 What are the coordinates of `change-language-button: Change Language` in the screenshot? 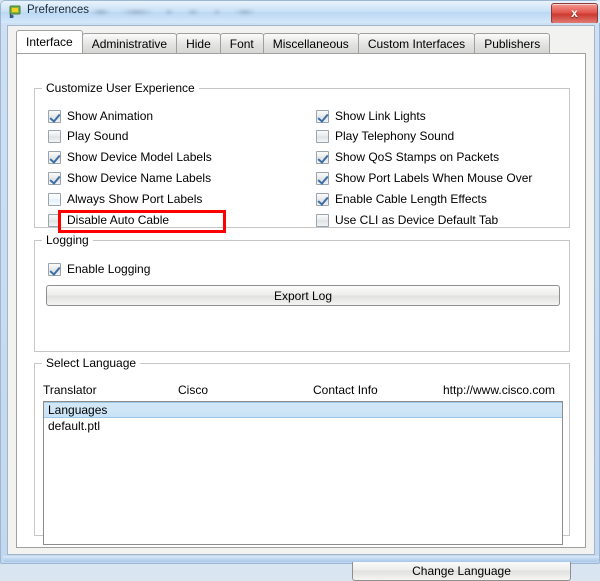 It's located at (461, 570).